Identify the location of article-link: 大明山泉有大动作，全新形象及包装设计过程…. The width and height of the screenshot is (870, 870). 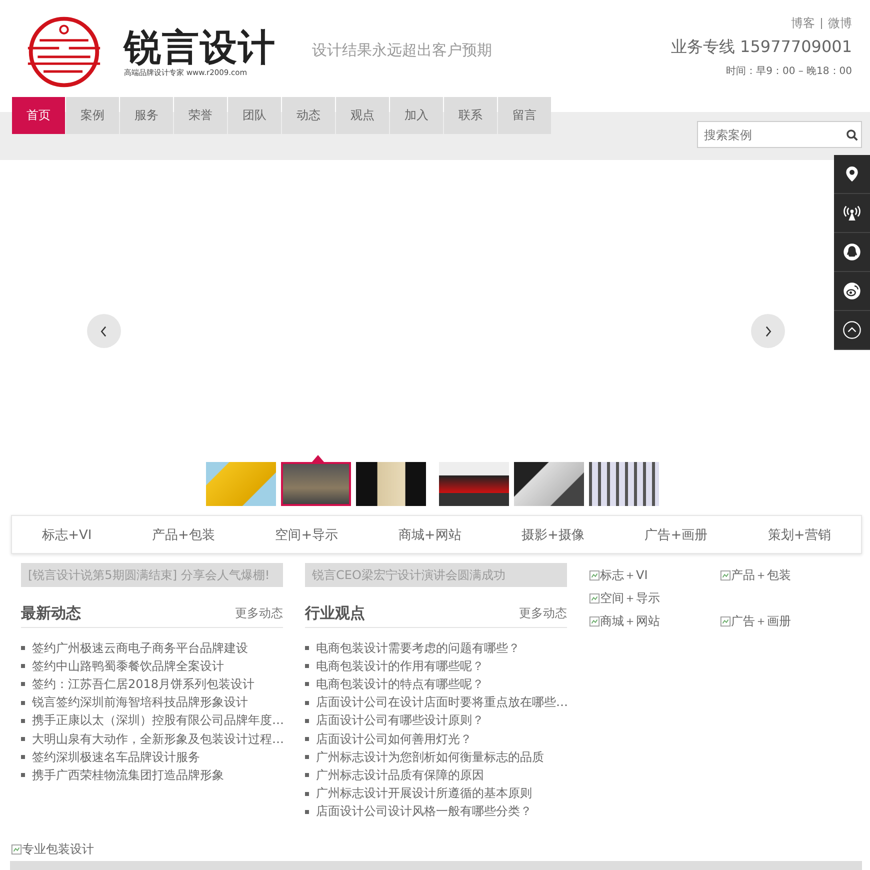
(158, 739).